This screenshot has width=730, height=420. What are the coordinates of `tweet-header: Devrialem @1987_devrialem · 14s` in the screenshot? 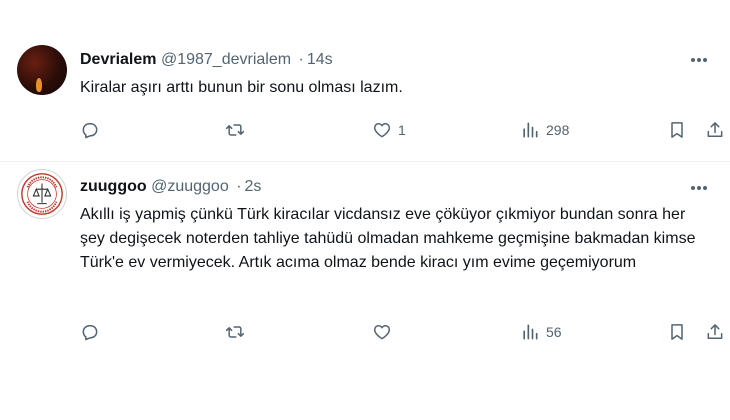 It's located at (206, 60).